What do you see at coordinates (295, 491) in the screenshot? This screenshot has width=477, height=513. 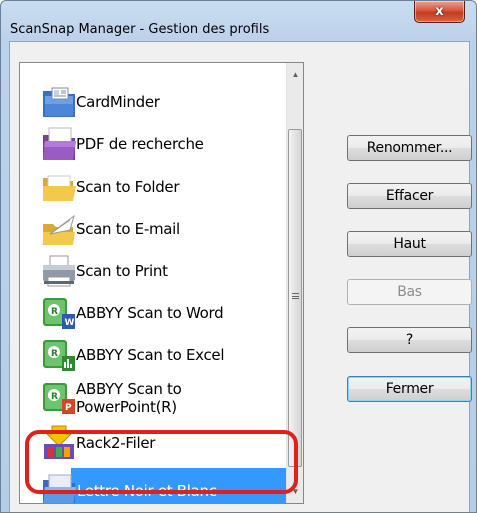 I see `scroll-down-icon: ▼` at bounding box center [295, 491].